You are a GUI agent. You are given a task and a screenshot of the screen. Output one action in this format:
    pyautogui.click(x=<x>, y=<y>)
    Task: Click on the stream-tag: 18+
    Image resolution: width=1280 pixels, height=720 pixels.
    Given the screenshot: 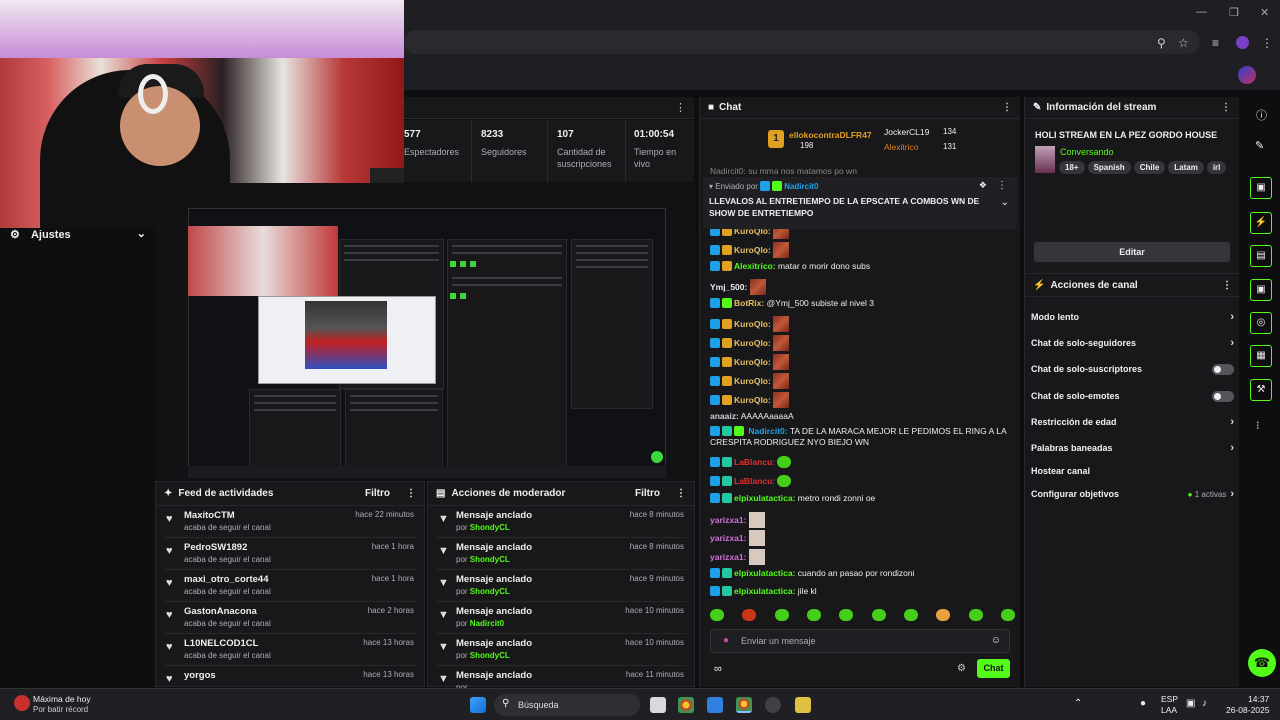 What is the action you would take?
    pyautogui.click(x=1072, y=167)
    